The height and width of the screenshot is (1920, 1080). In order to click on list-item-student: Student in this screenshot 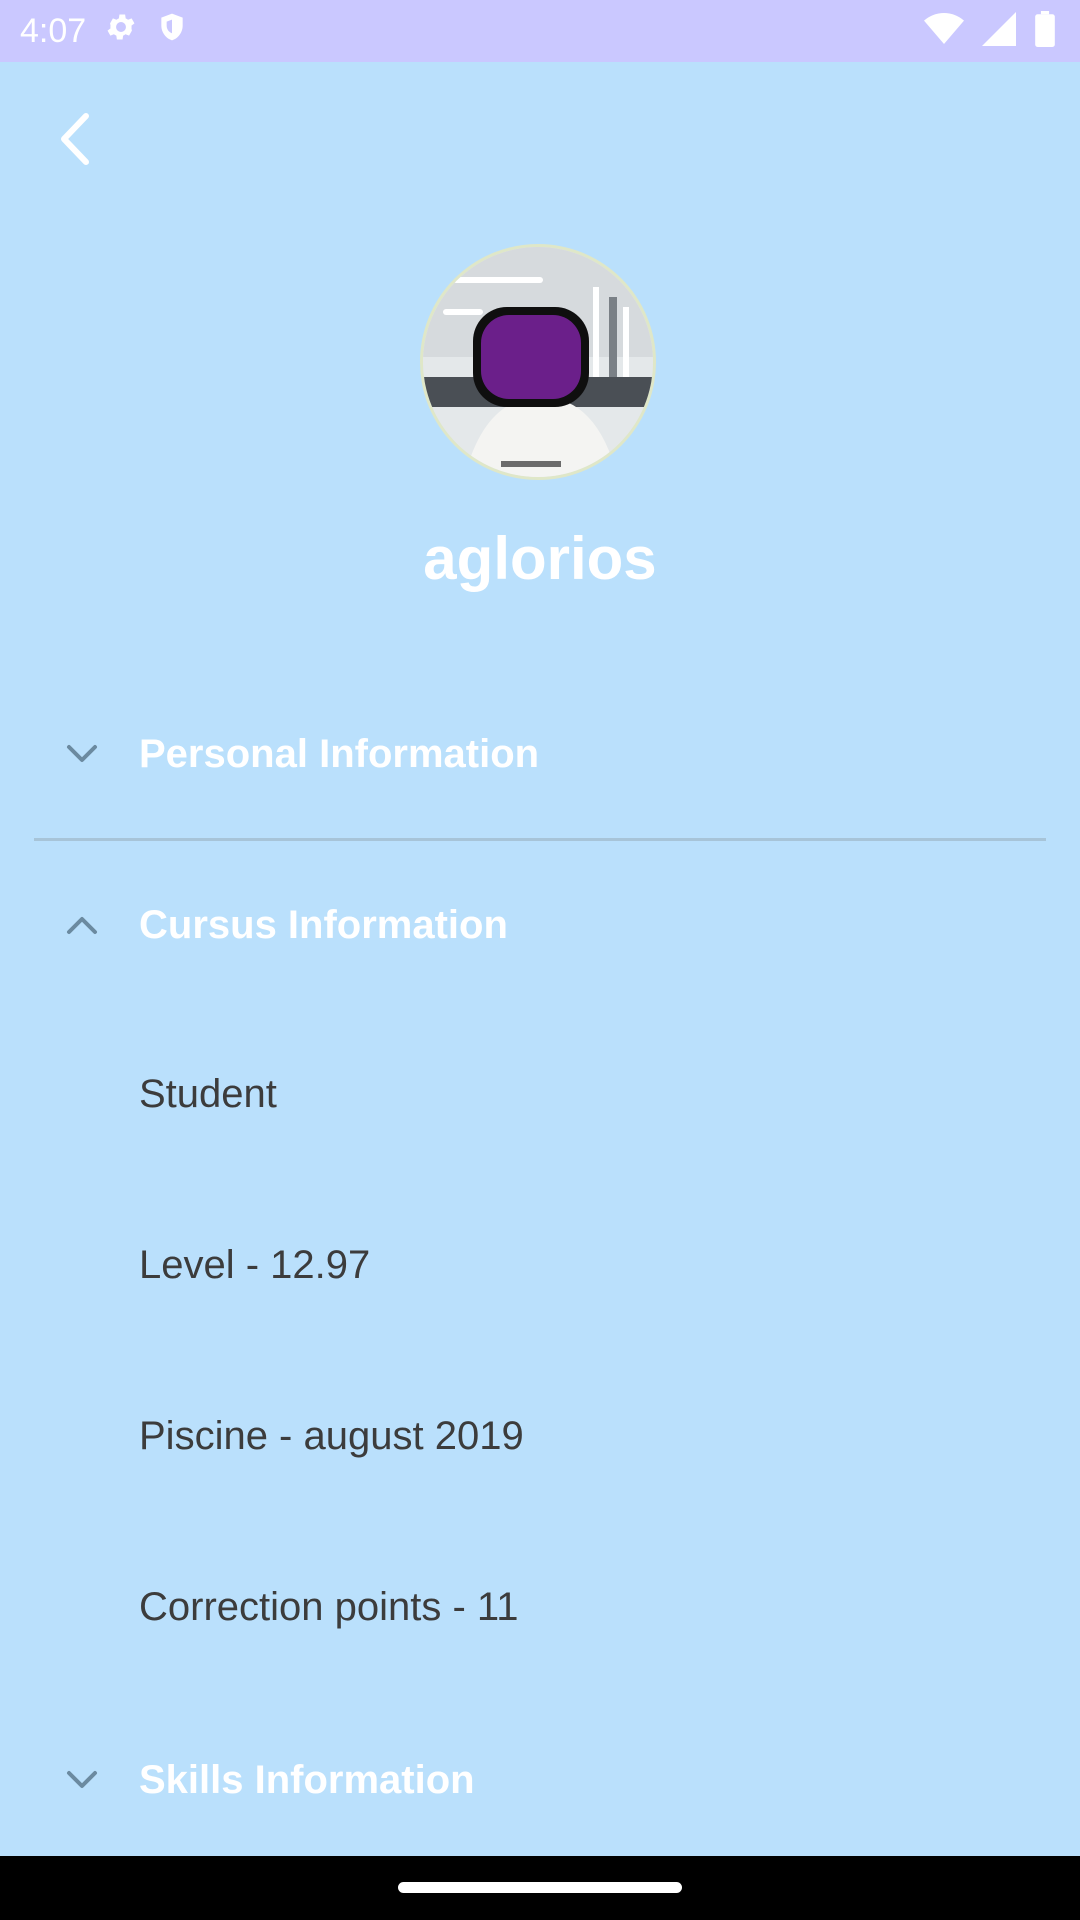, I will do `click(208, 1094)`.